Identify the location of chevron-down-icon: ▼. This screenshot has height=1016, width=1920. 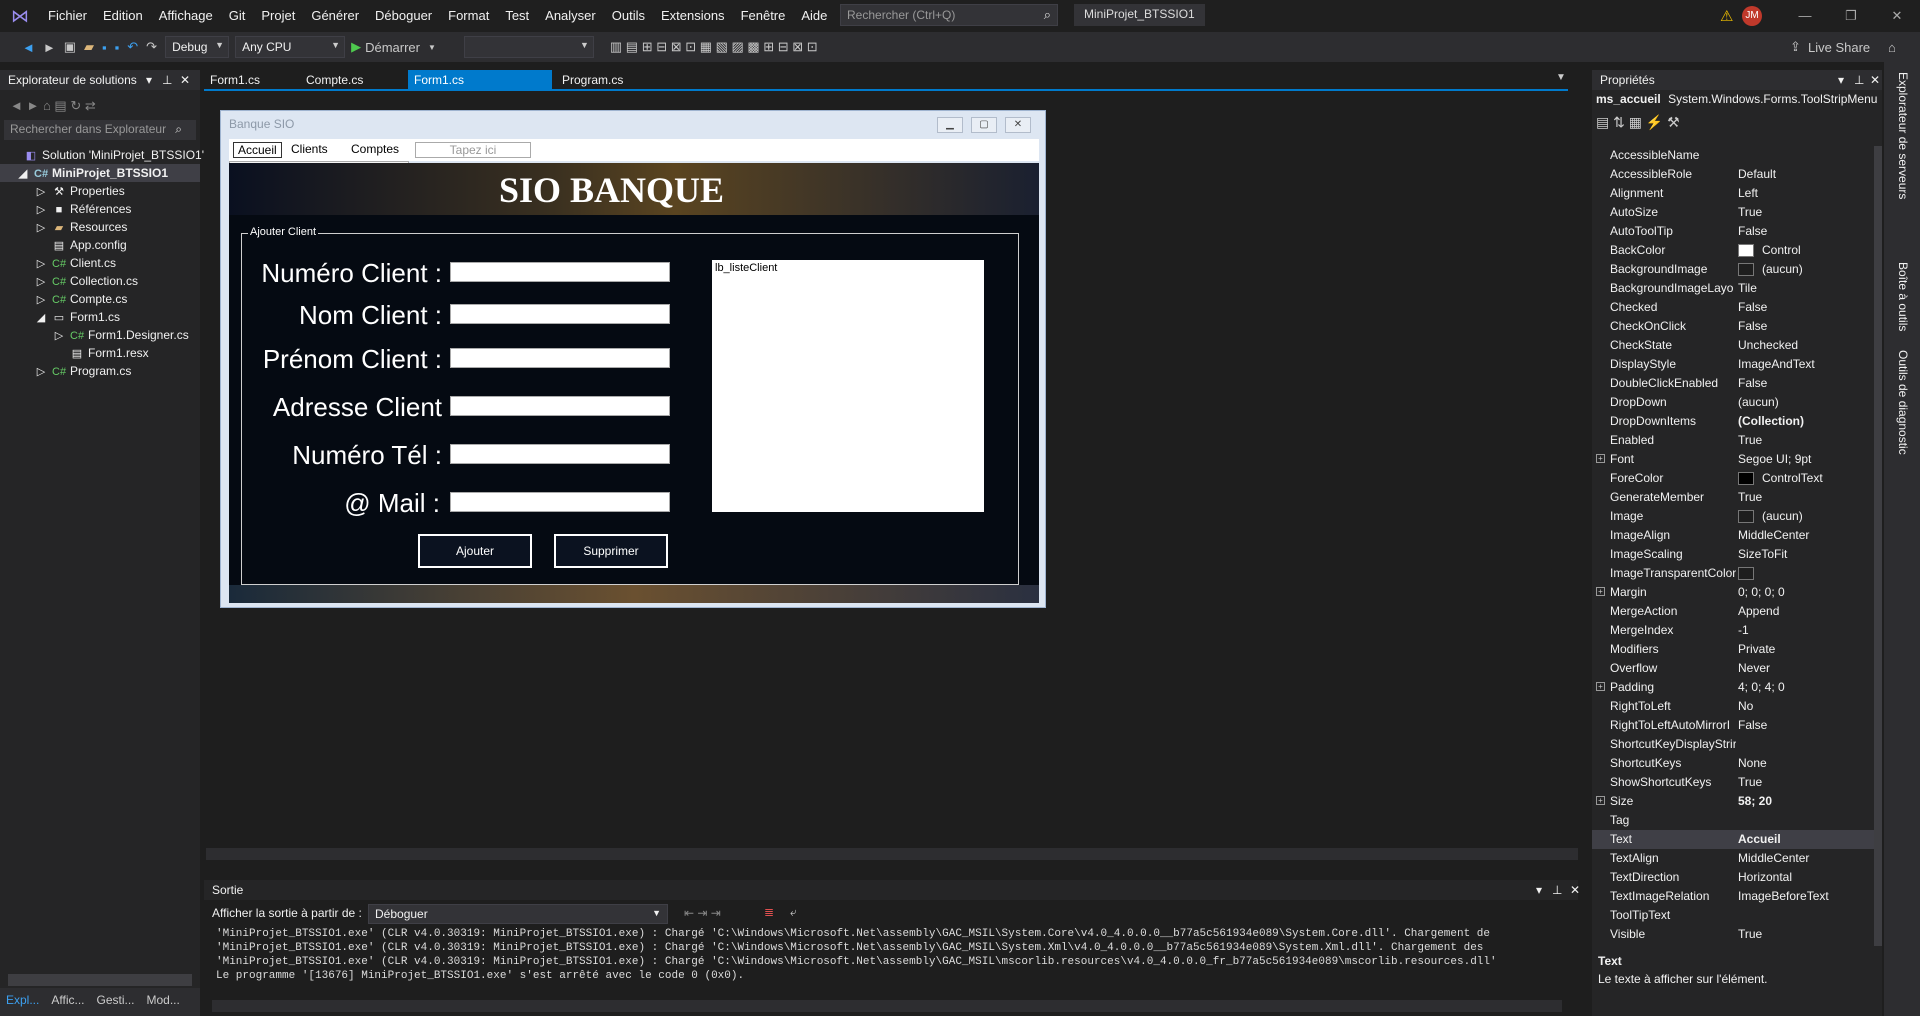
(432, 47).